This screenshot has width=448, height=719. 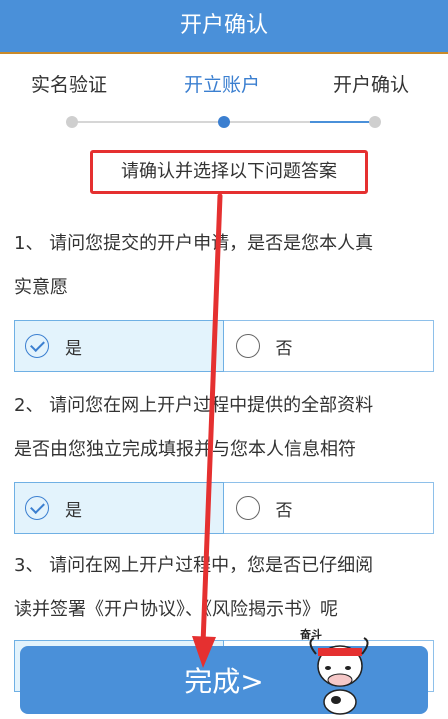 I want to click on progress-steps: 实名验证 开立账户 开户确认, so click(x=224, y=100).